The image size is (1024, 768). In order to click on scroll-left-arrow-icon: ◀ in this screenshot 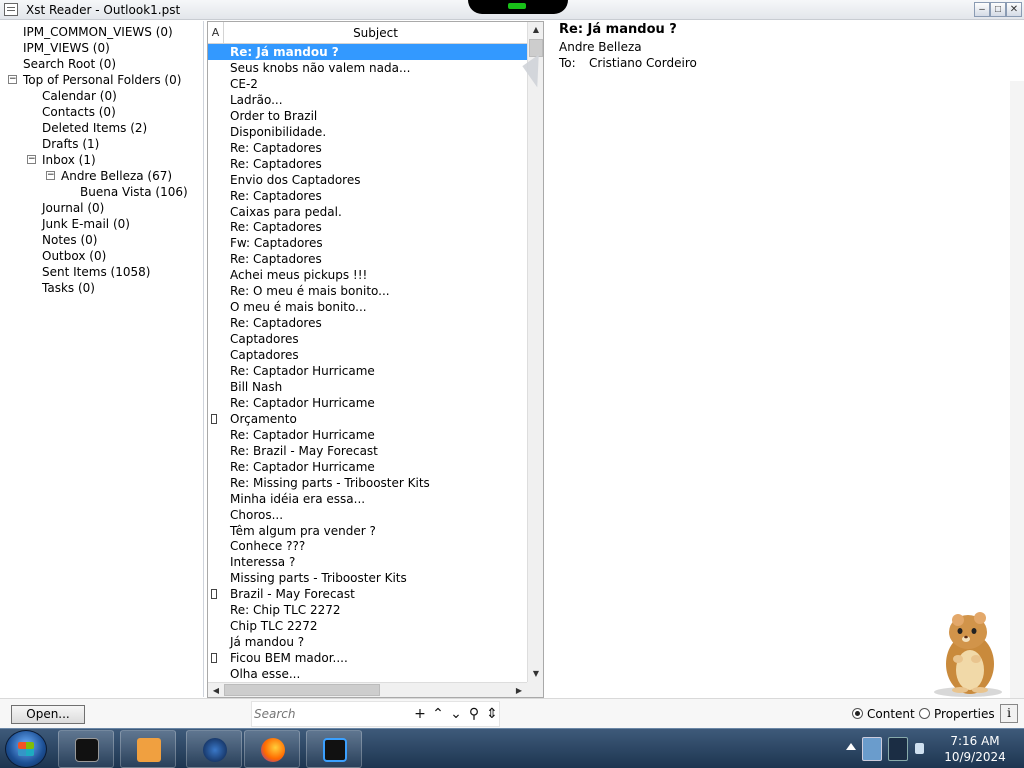, I will do `click(216, 690)`.